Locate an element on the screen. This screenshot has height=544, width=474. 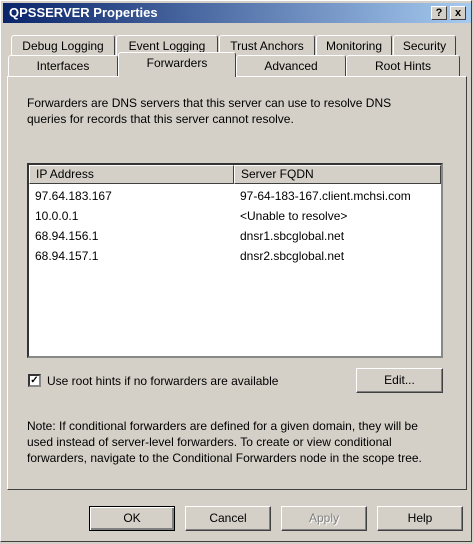
cancel-button: Cancel is located at coordinates (228, 518).